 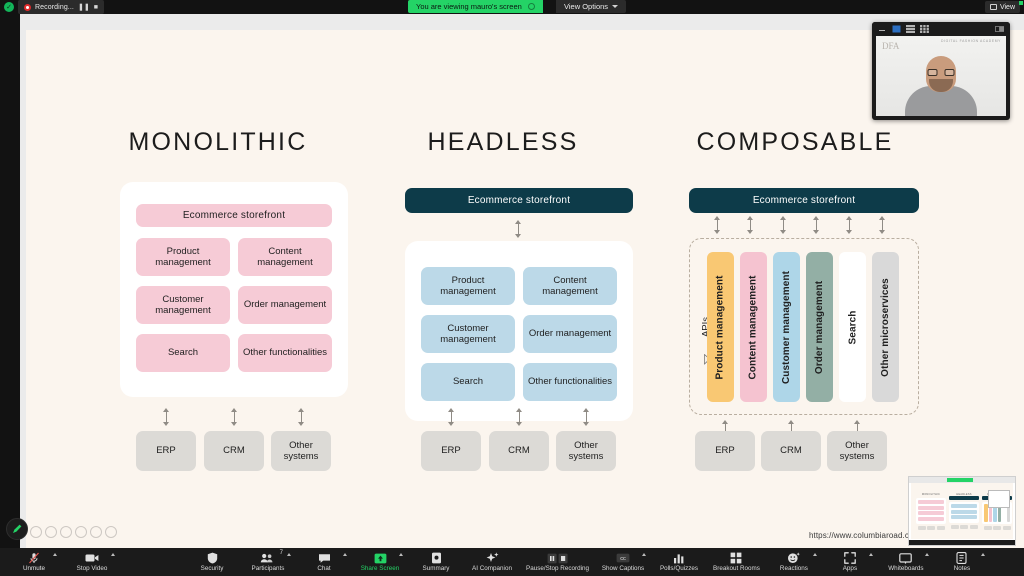 What do you see at coordinates (84, 7) in the screenshot?
I see `pause-icon: ❚❚` at bounding box center [84, 7].